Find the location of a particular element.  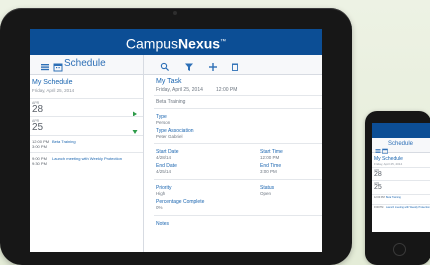

type-value: Person is located at coordinates (163, 122).